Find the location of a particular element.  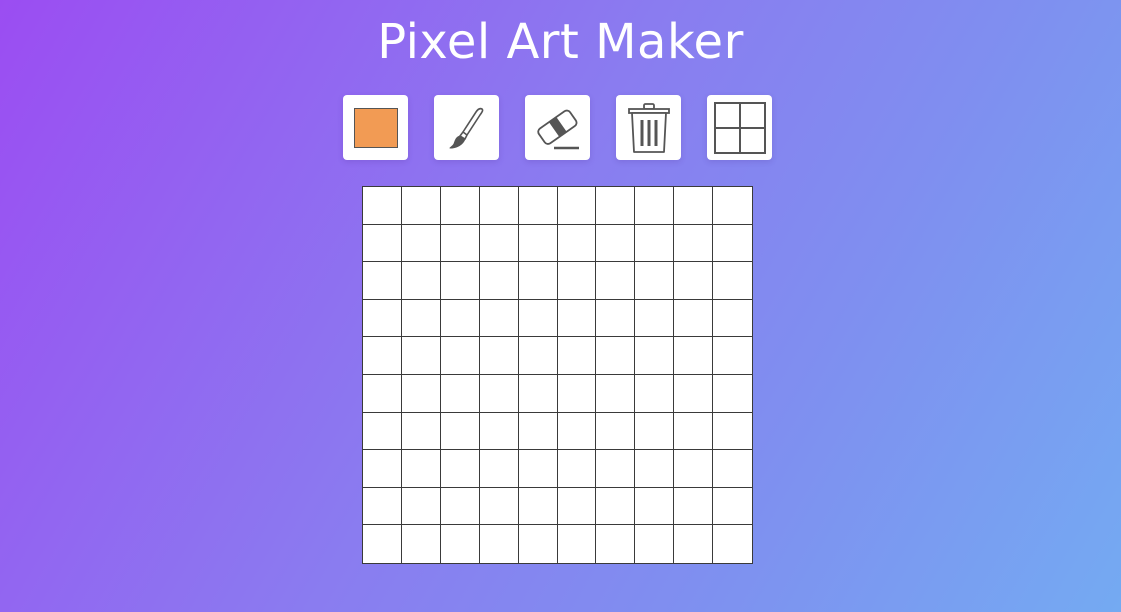

eraser-button is located at coordinates (557, 127).